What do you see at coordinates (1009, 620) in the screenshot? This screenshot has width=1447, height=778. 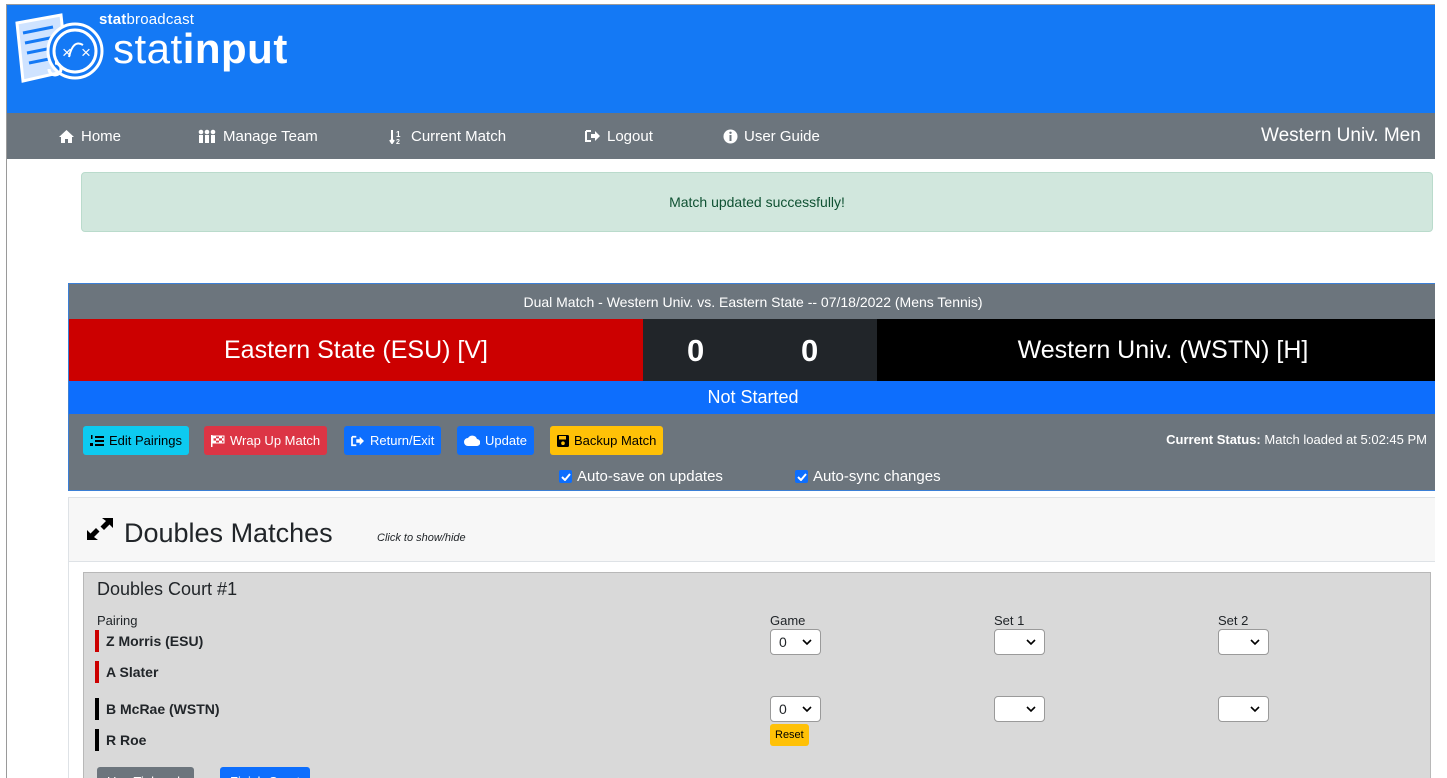 I see `set1-label: Set 1` at bounding box center [1009, 620].